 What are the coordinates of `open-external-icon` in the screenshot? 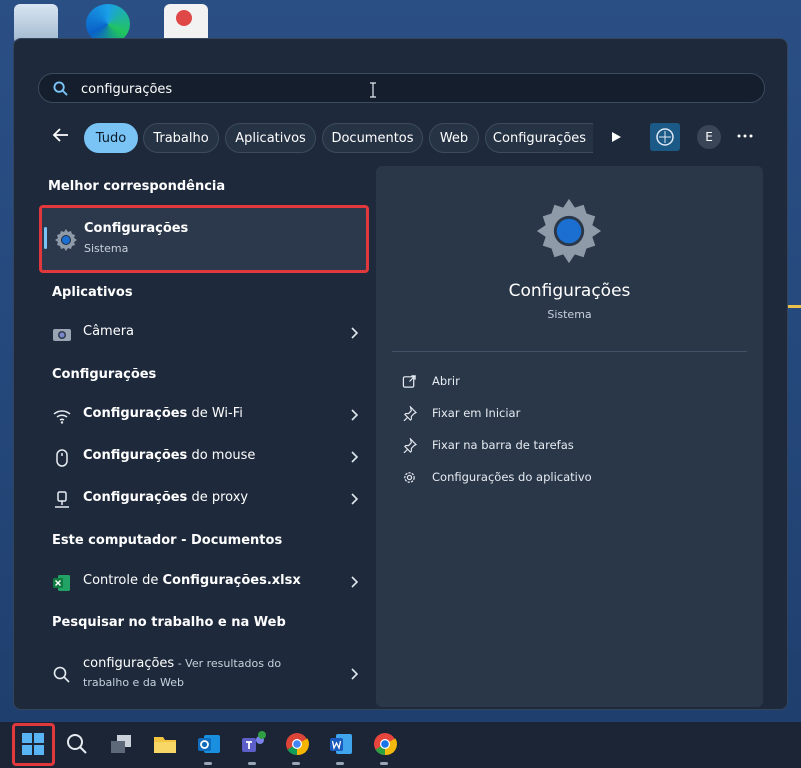 It's located at (409, 381).